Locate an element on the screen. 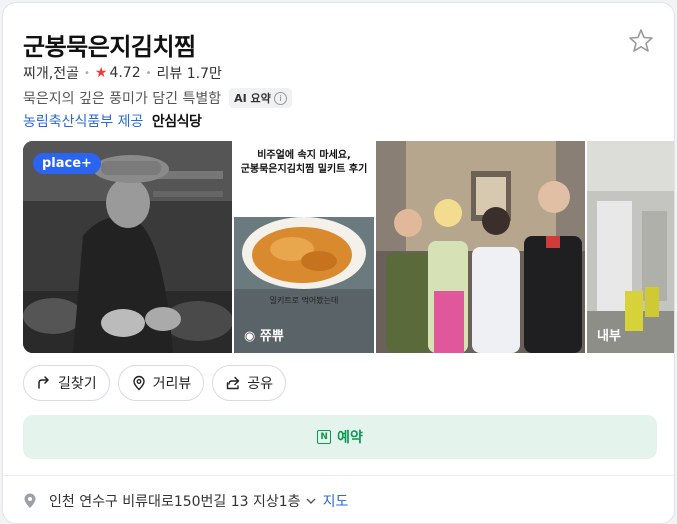  street-view-button: 거리뷰 is located at coordinates (161, 383).